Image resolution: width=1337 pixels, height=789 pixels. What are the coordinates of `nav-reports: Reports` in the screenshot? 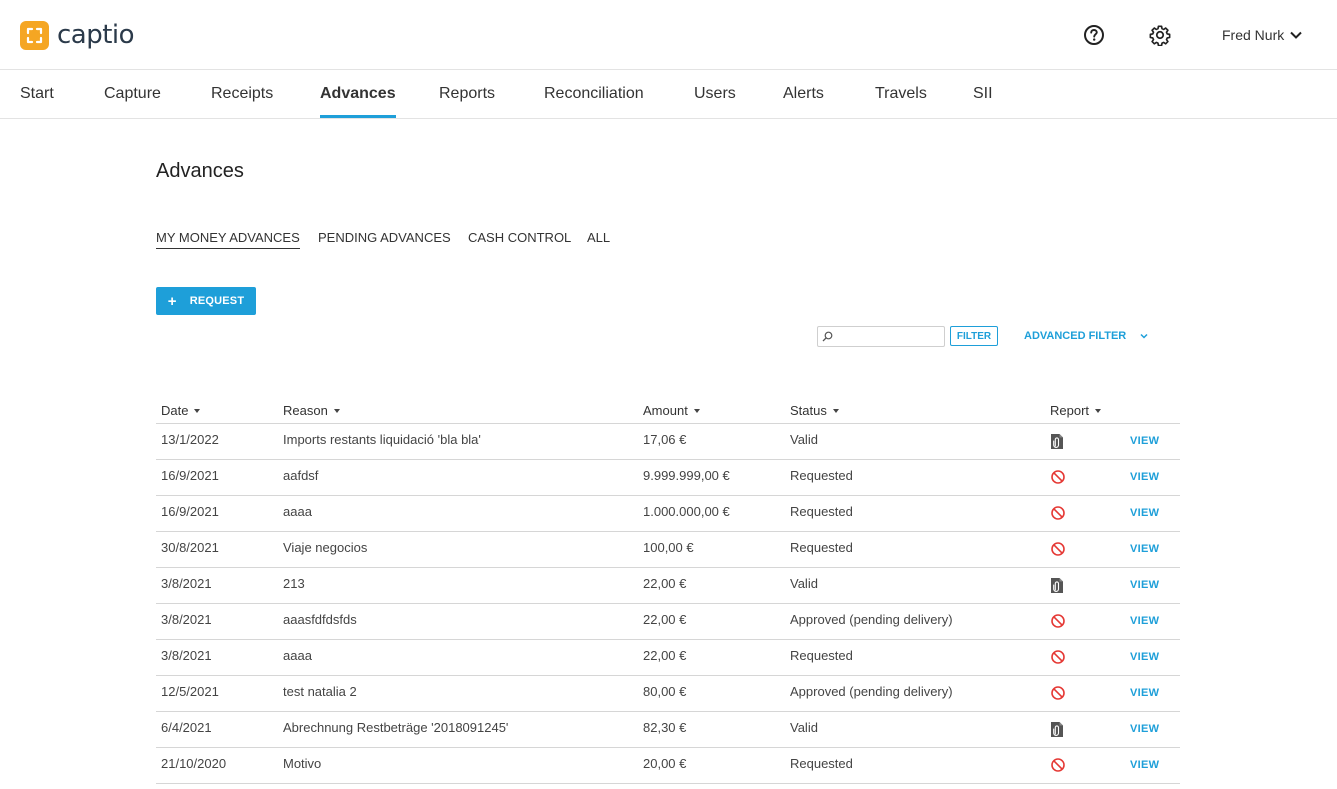 It's located at (467, 94).